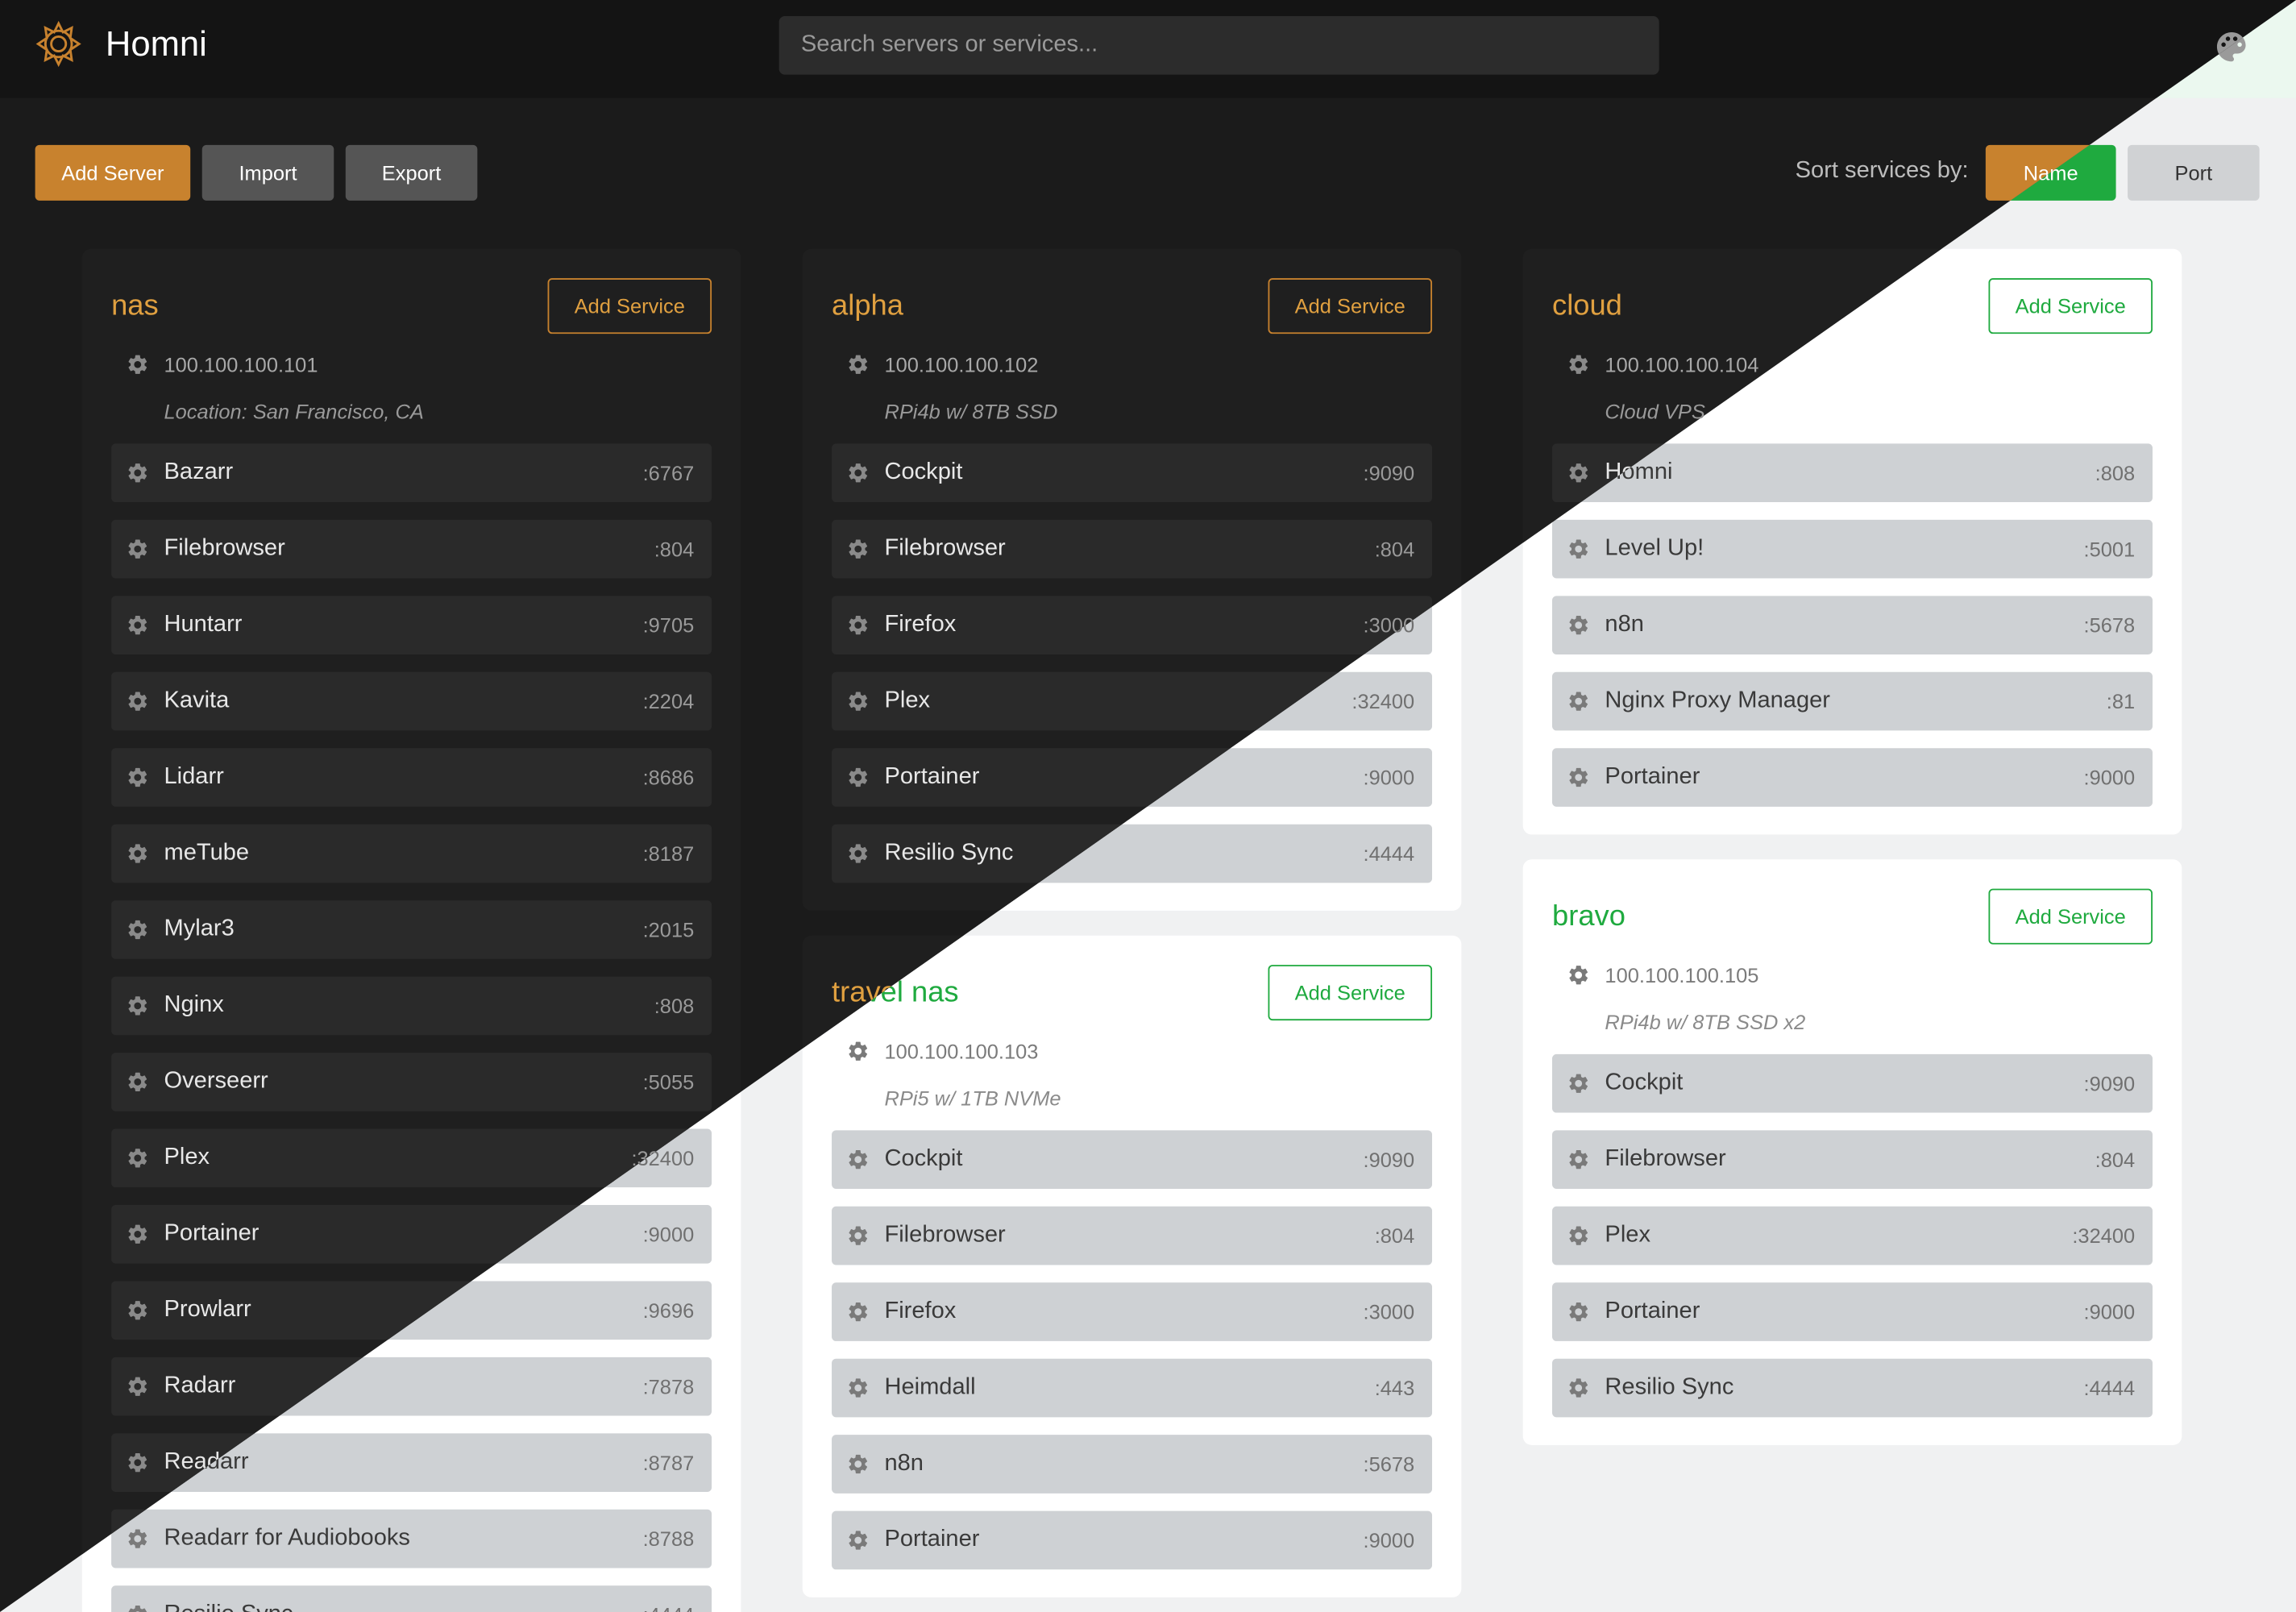 The height and width of the screenshot is (1612, 2296). I want to click on service-row: Plex:32400, so click(1853, 1235).